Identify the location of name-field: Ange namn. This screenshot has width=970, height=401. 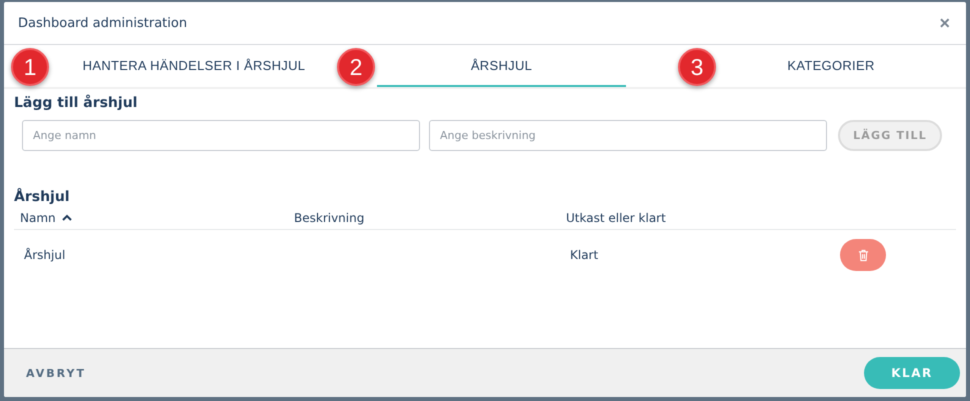
(221, 135).